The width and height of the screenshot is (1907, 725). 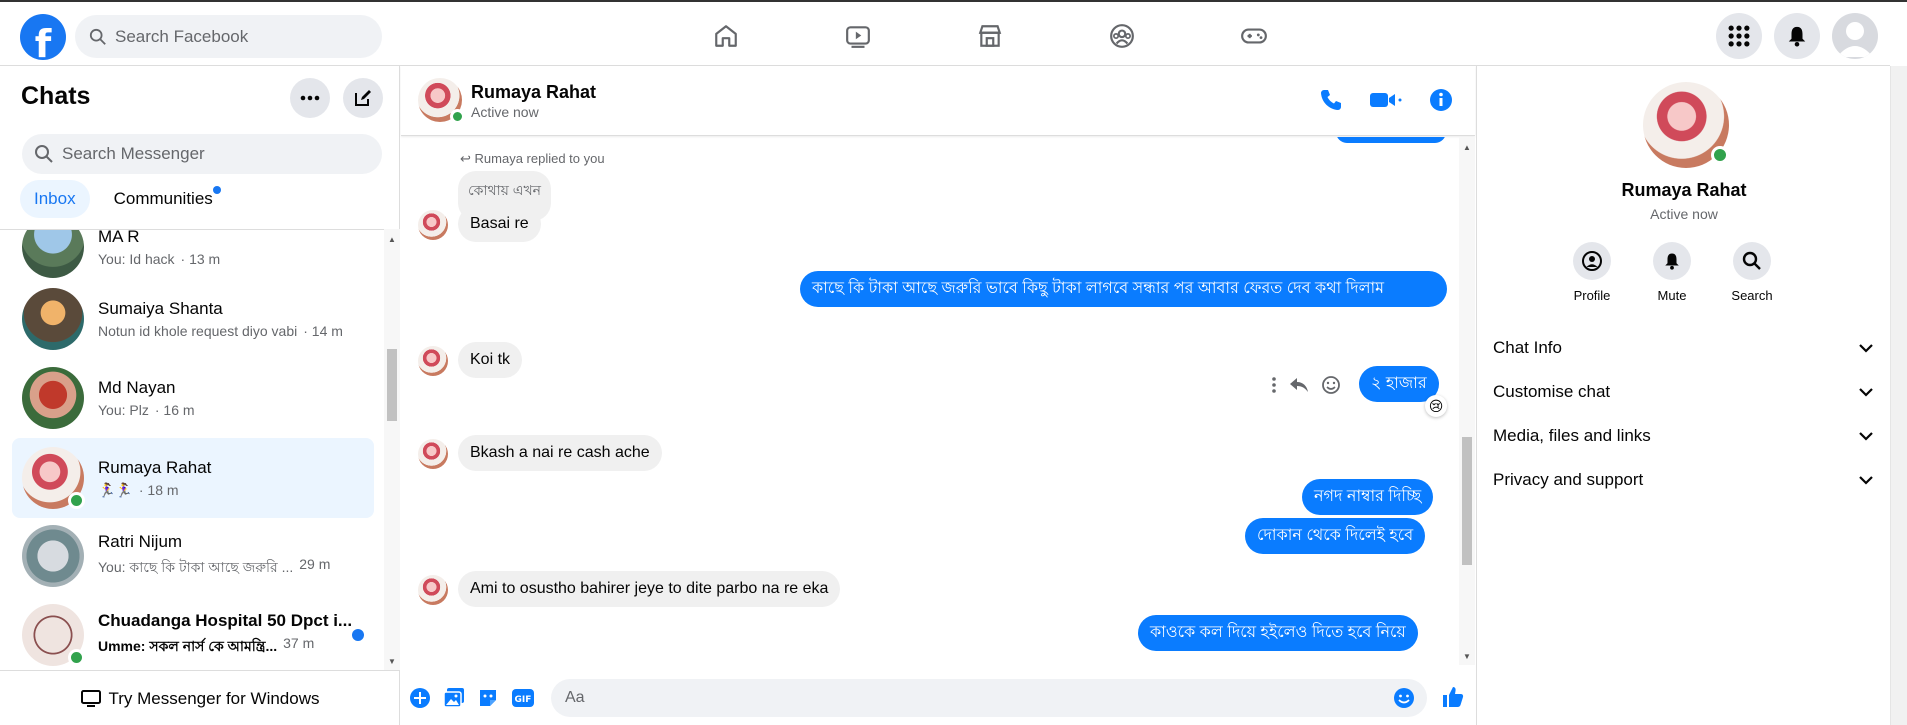 I want to click on message-bubble-out-partial, so click(x=1391, y=140).